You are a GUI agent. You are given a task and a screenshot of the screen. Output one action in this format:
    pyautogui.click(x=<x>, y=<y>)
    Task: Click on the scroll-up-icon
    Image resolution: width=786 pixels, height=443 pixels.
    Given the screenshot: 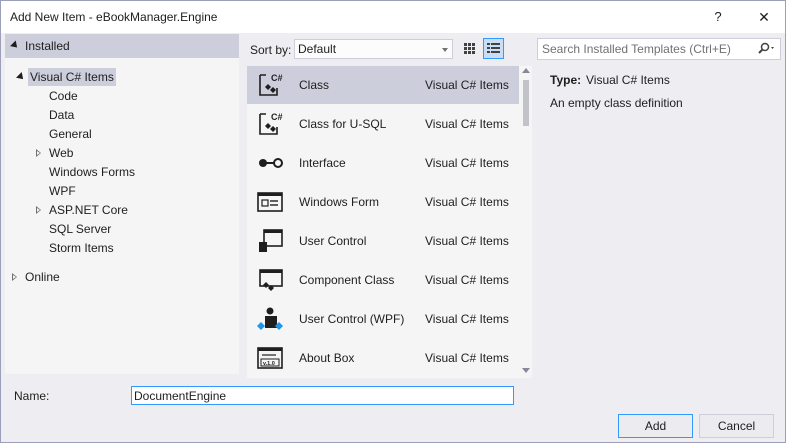 What is the action you would take?
    pyautogui.click(x=526, y=70)
    